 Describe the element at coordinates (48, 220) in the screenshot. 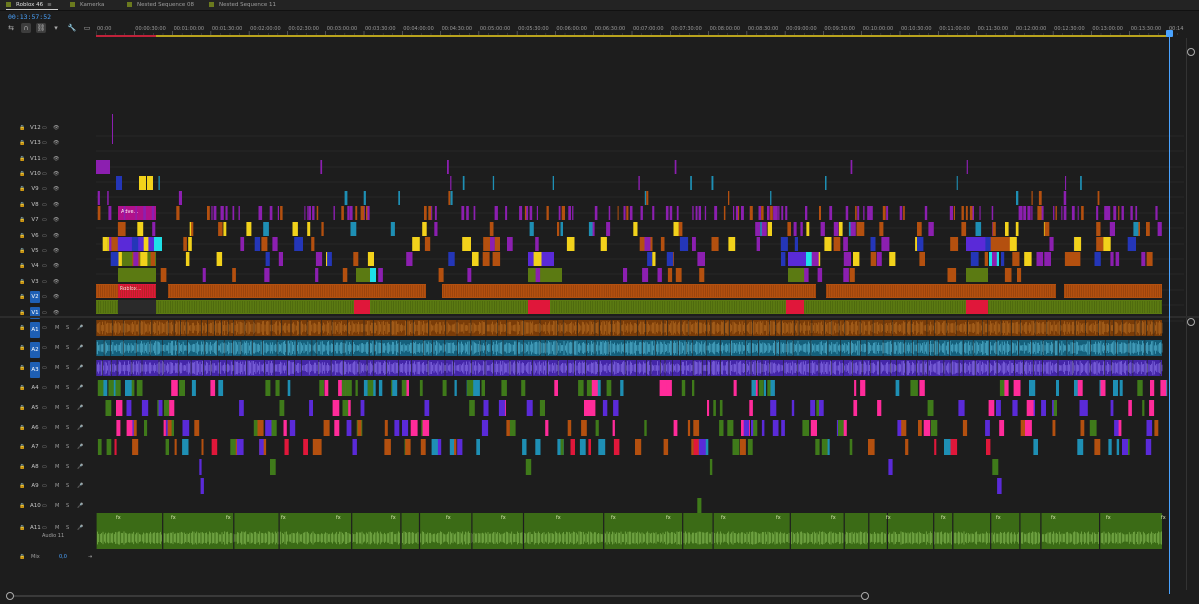

I see `video-track-header: 🔒 V7 ▭ 👁` at that location.